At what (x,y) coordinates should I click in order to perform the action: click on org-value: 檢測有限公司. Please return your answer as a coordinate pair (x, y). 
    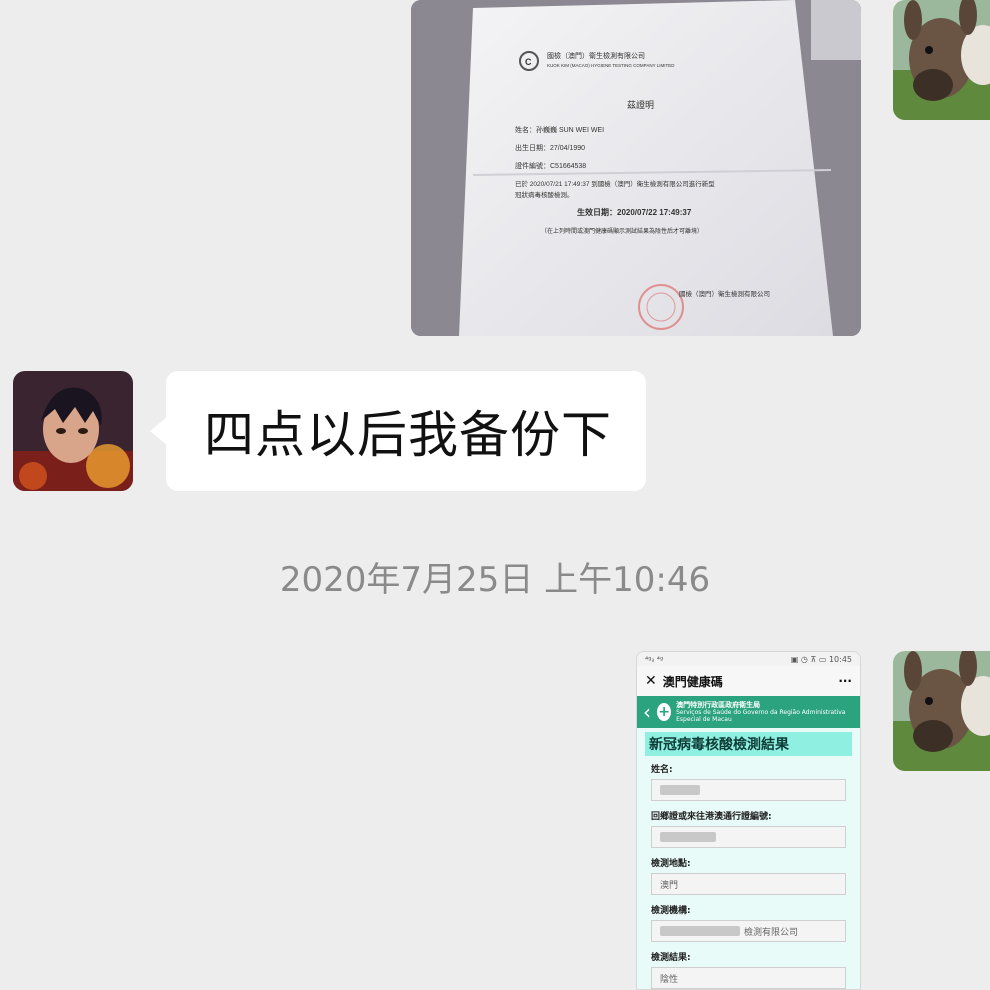
    Looking at the image, I should click on (771, 932).